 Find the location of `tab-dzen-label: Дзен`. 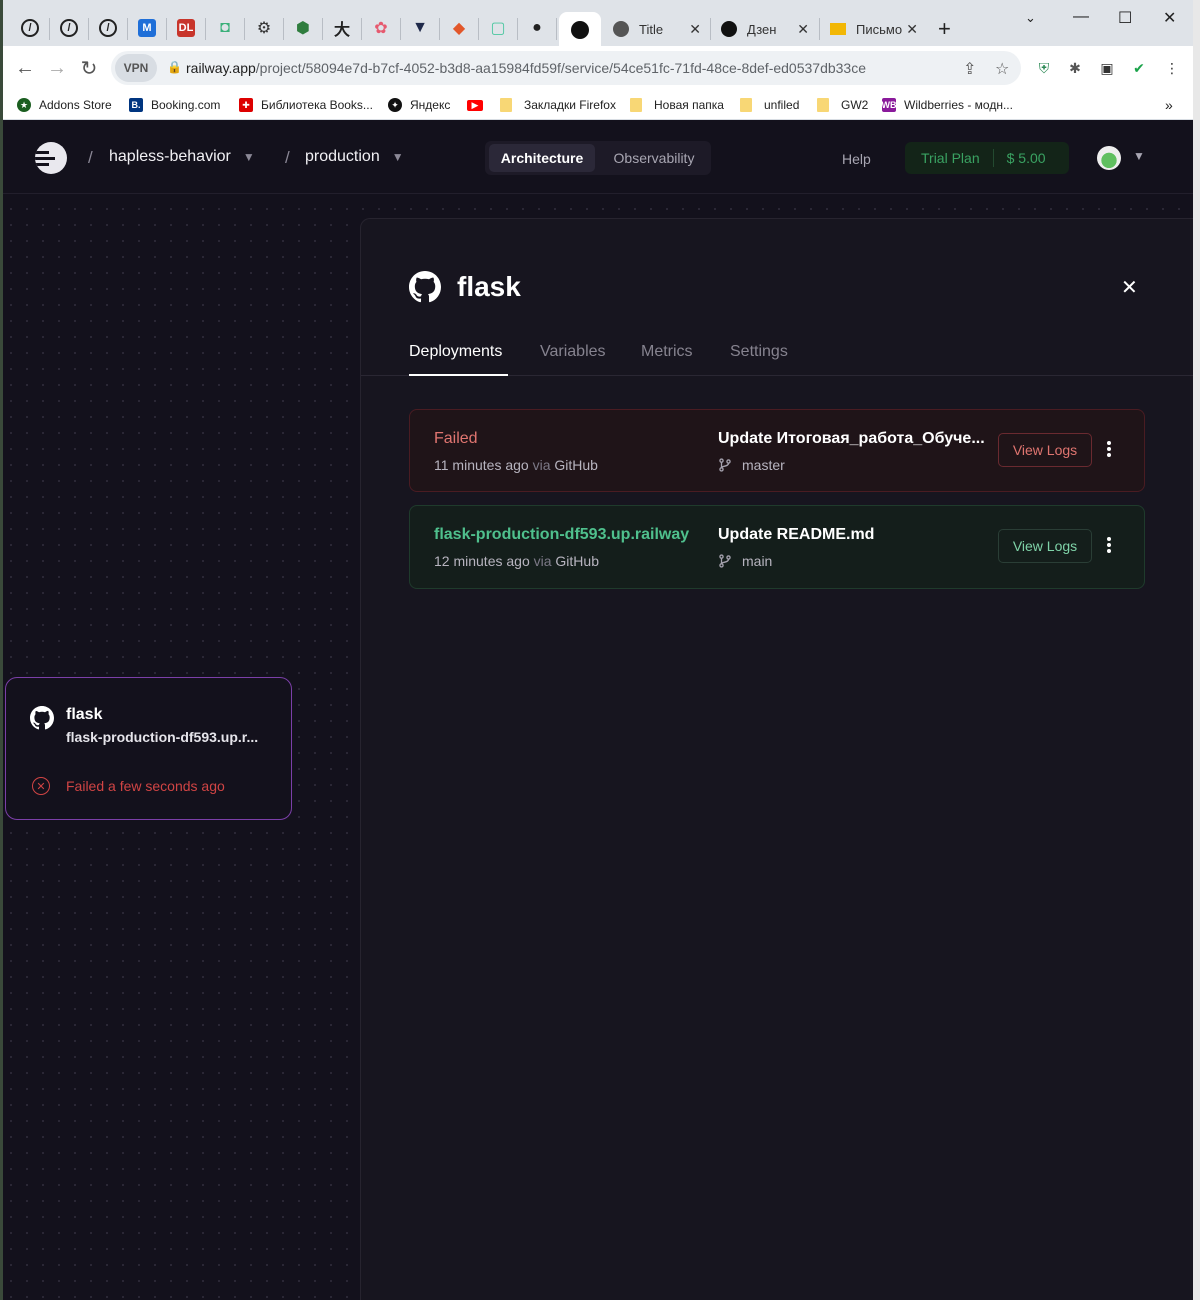

tab-dzen-label: Дзен is located at coordinates (762, 29).